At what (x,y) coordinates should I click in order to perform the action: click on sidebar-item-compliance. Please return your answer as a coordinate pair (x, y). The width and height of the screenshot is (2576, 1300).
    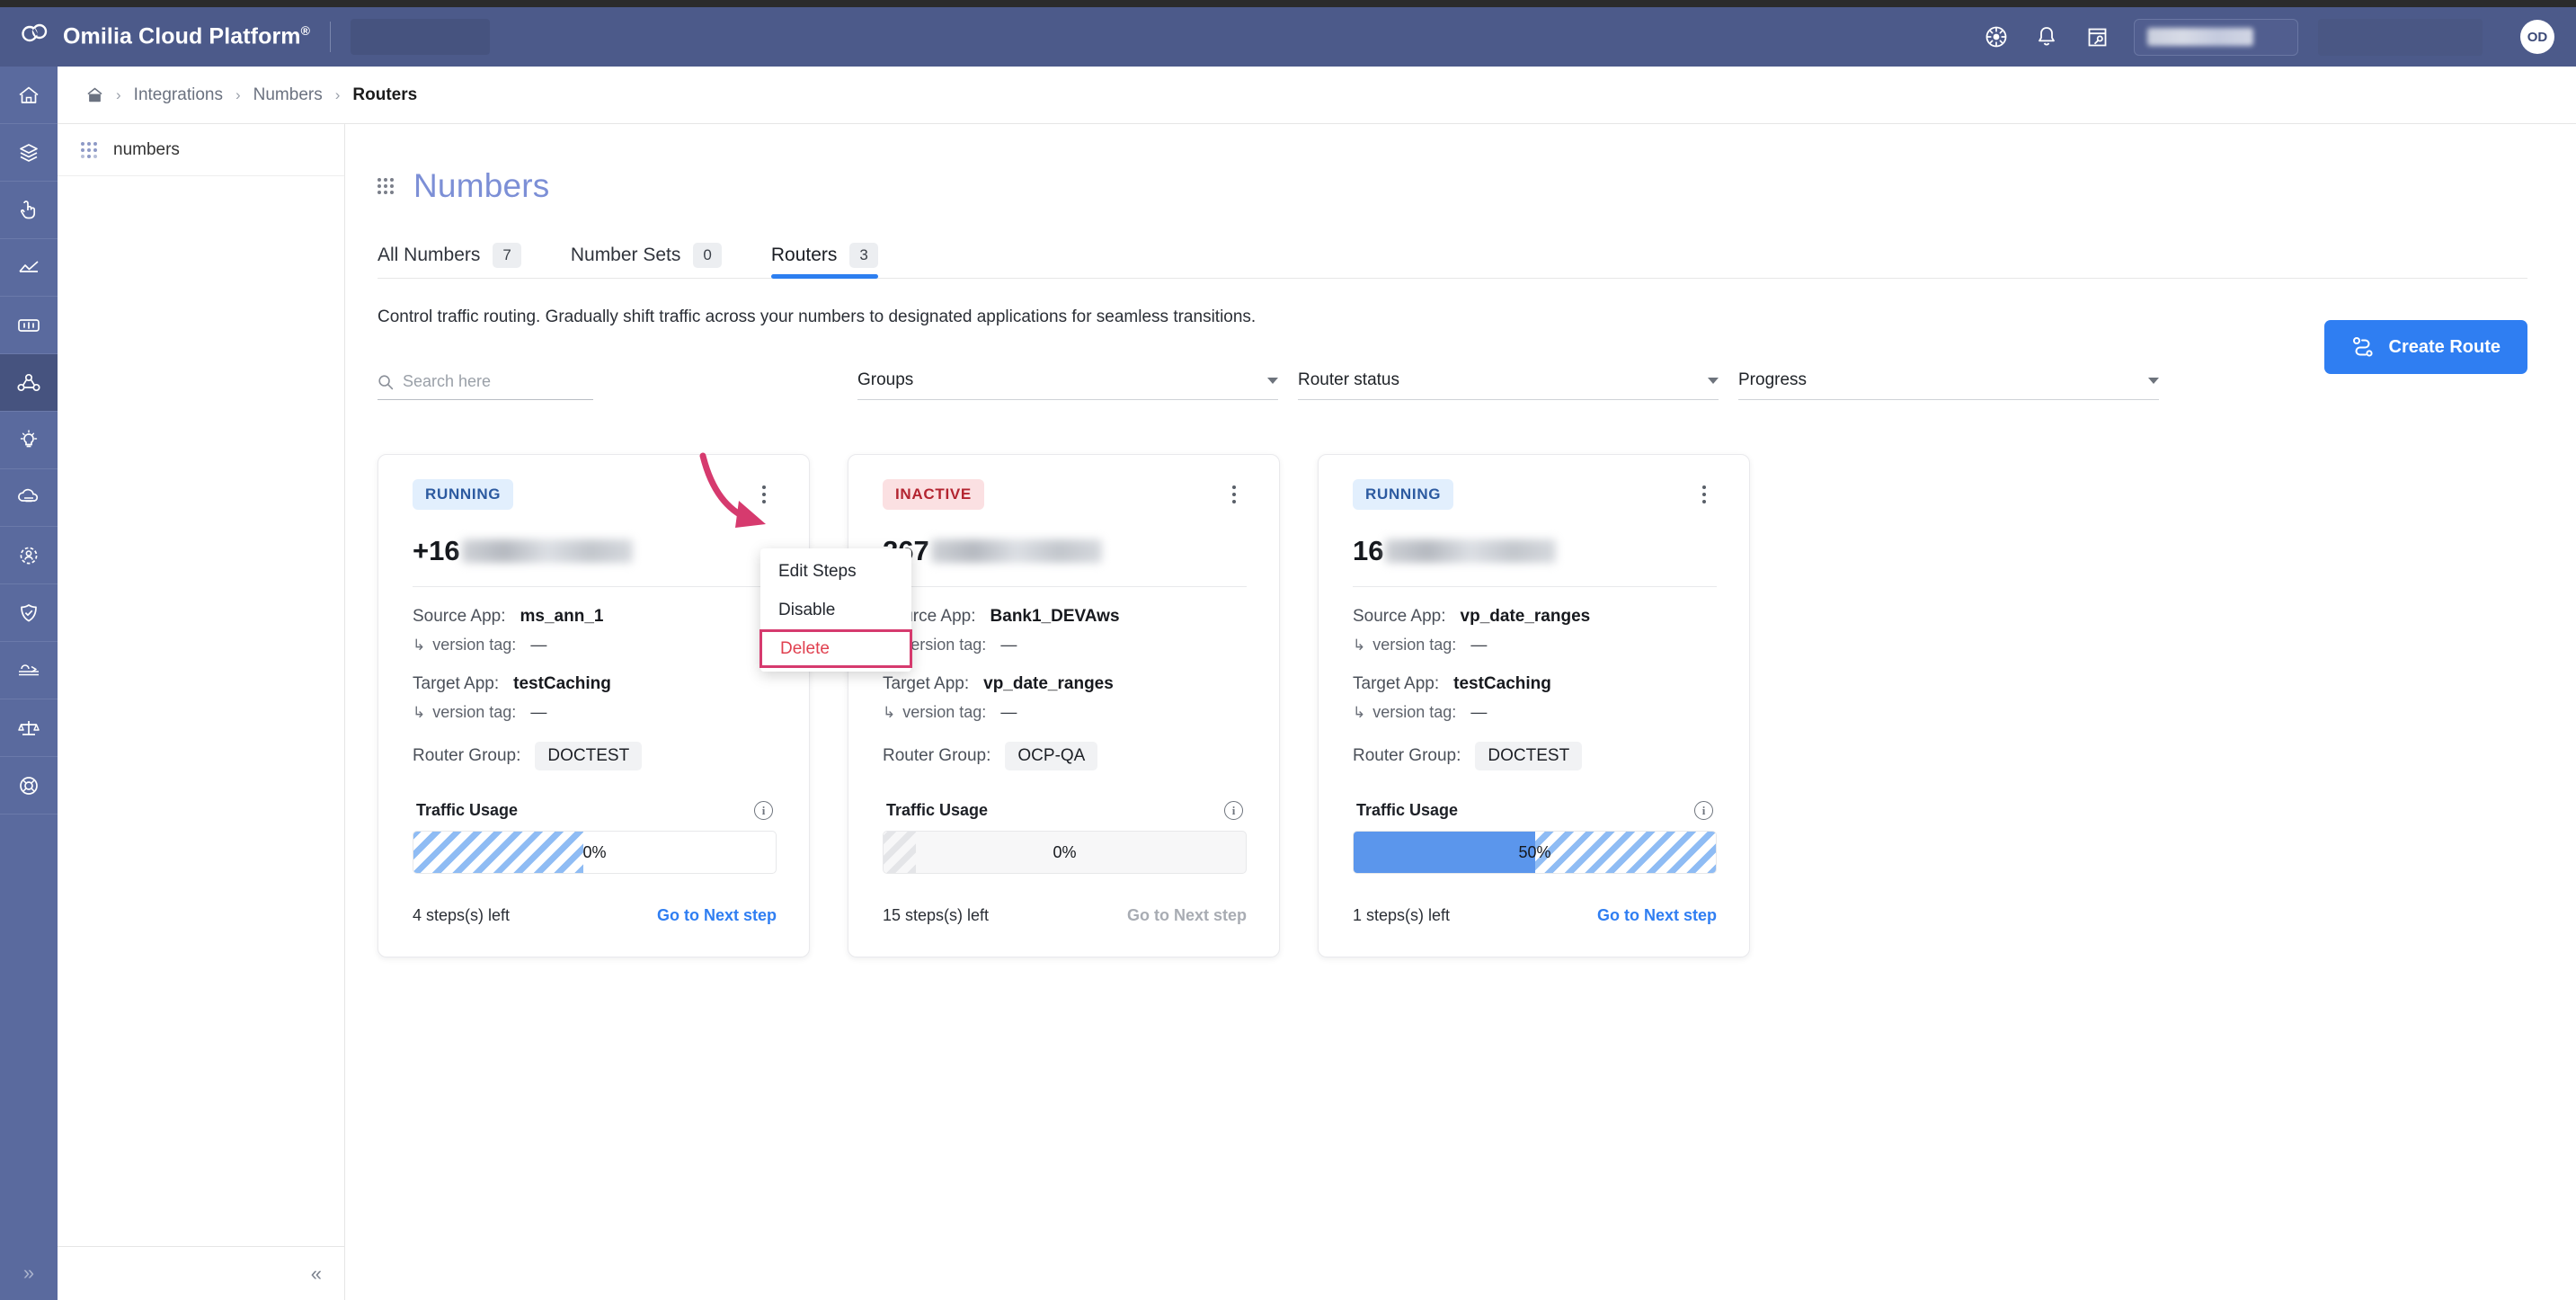
    Looking at the image, I should click on (29, 728).